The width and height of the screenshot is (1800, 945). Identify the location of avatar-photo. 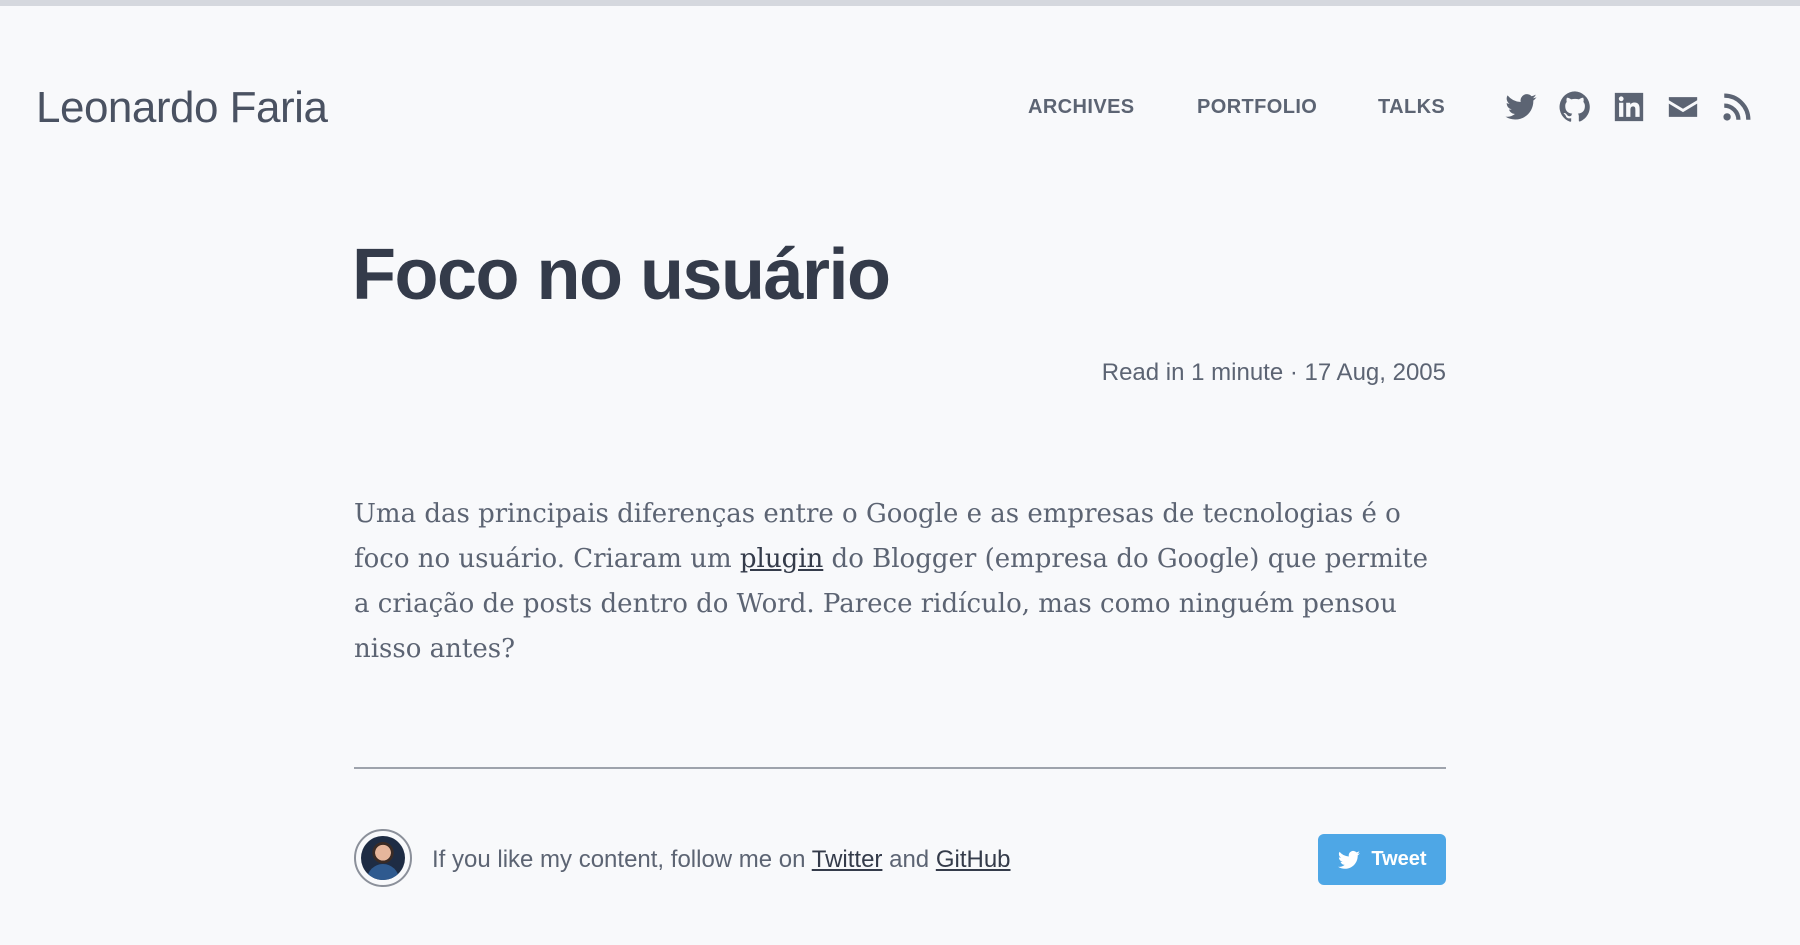
(383, 858).